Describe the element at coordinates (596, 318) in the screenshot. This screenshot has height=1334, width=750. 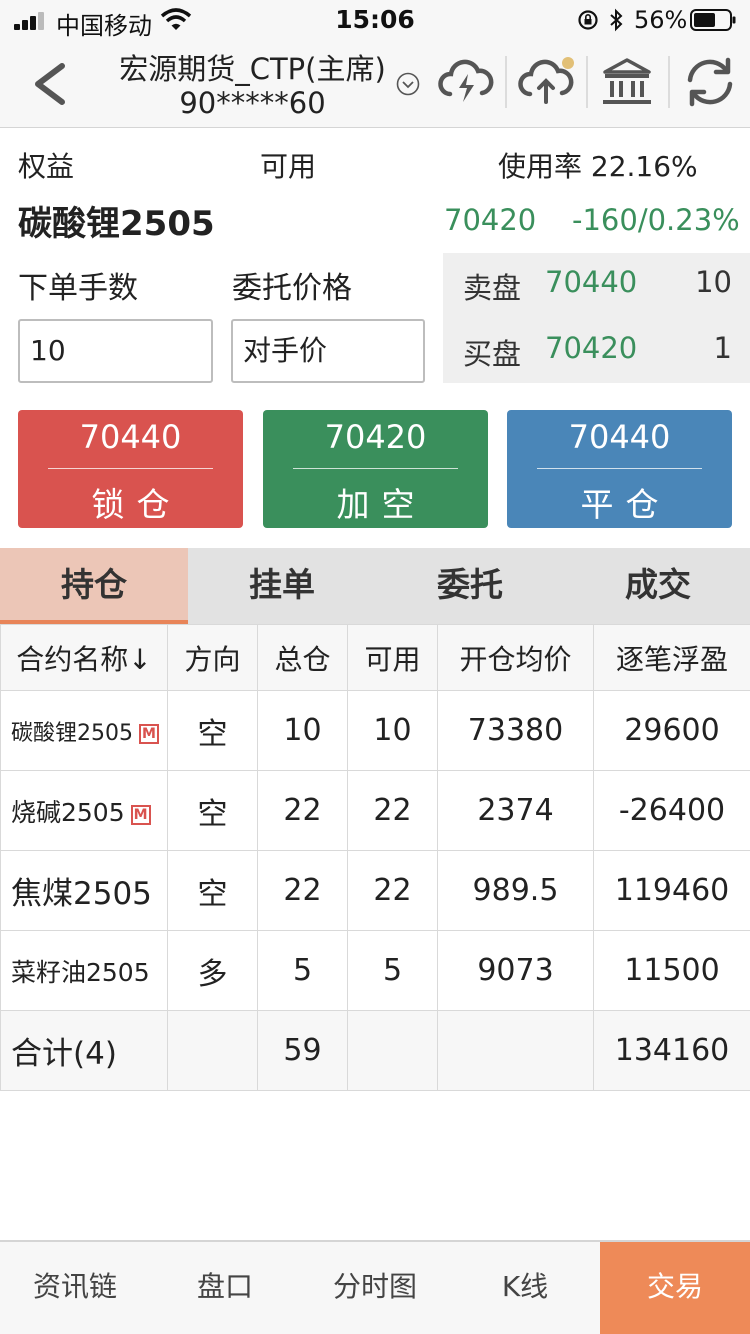
I see `order-book: 卖盘 70440 10 买盘 70420 1` at that location.